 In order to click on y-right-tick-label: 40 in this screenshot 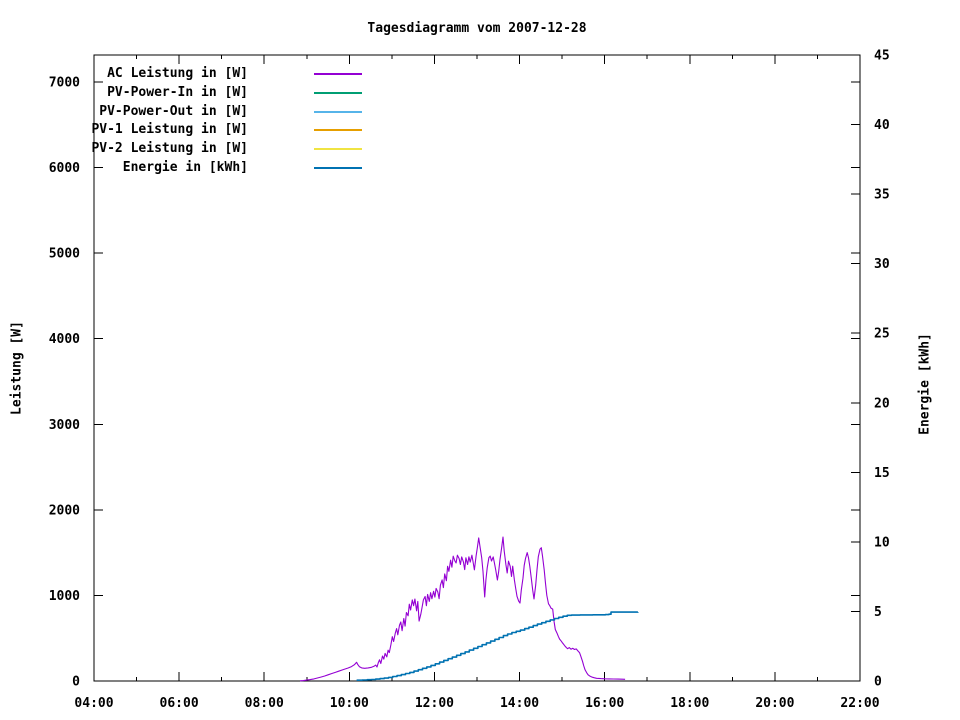, I will do `click(882, 125)`.